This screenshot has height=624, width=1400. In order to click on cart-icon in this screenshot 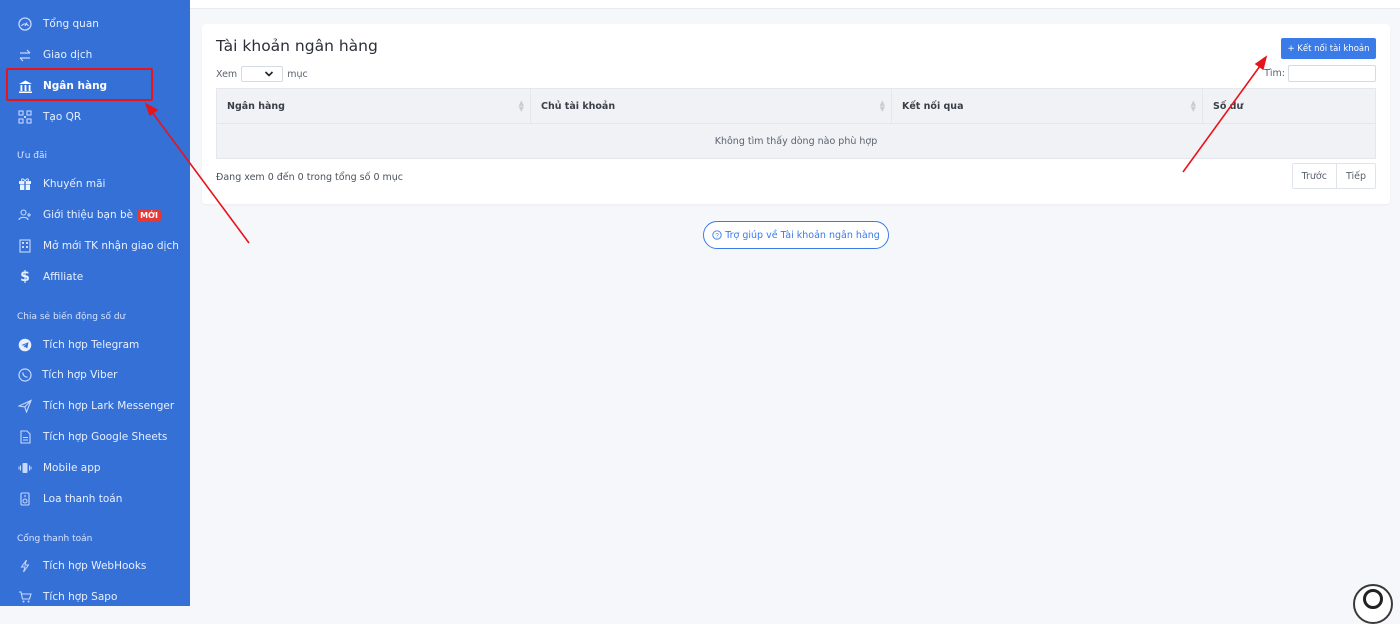, I will do `click(25, 597)`.